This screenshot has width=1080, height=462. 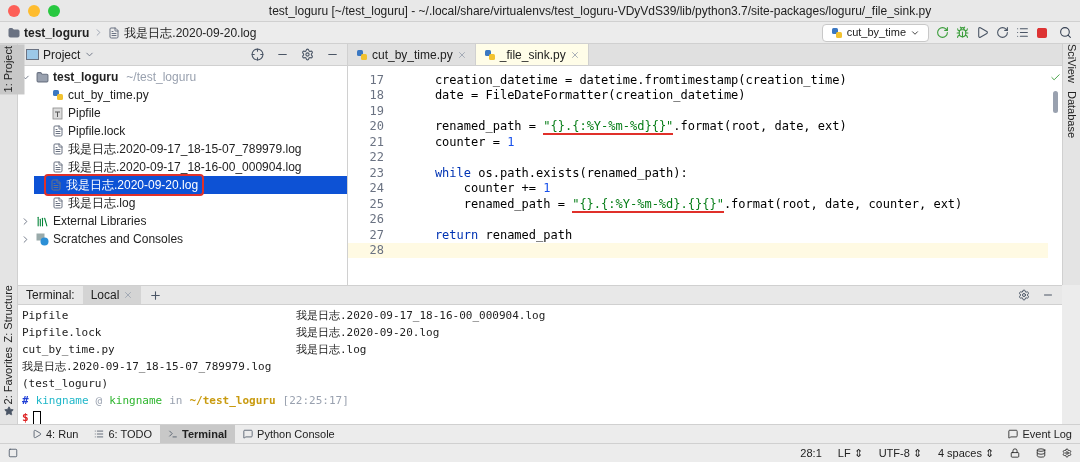 I want to click on prompt-symbol: $, so click(x=25, y=418).